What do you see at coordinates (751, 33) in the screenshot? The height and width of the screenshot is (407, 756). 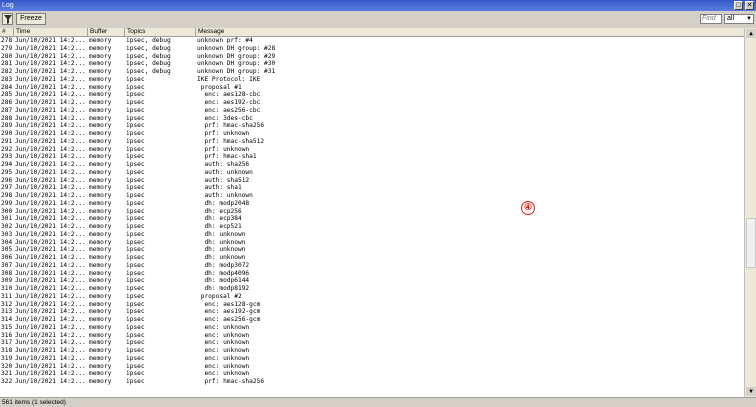 I see `scroll-up-icon: ▲` at bounding box center [751, 33].